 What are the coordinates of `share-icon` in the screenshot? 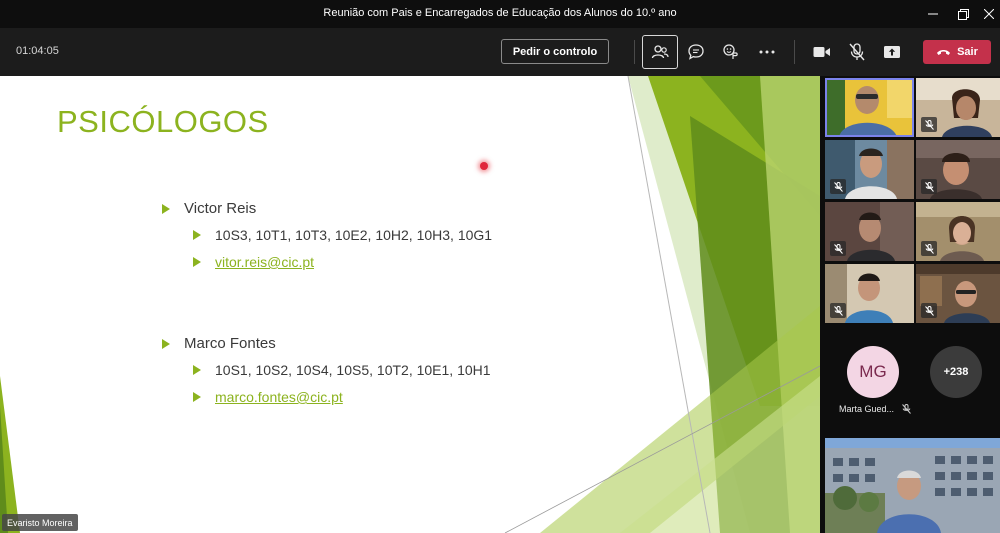 It's located at (892, 52).